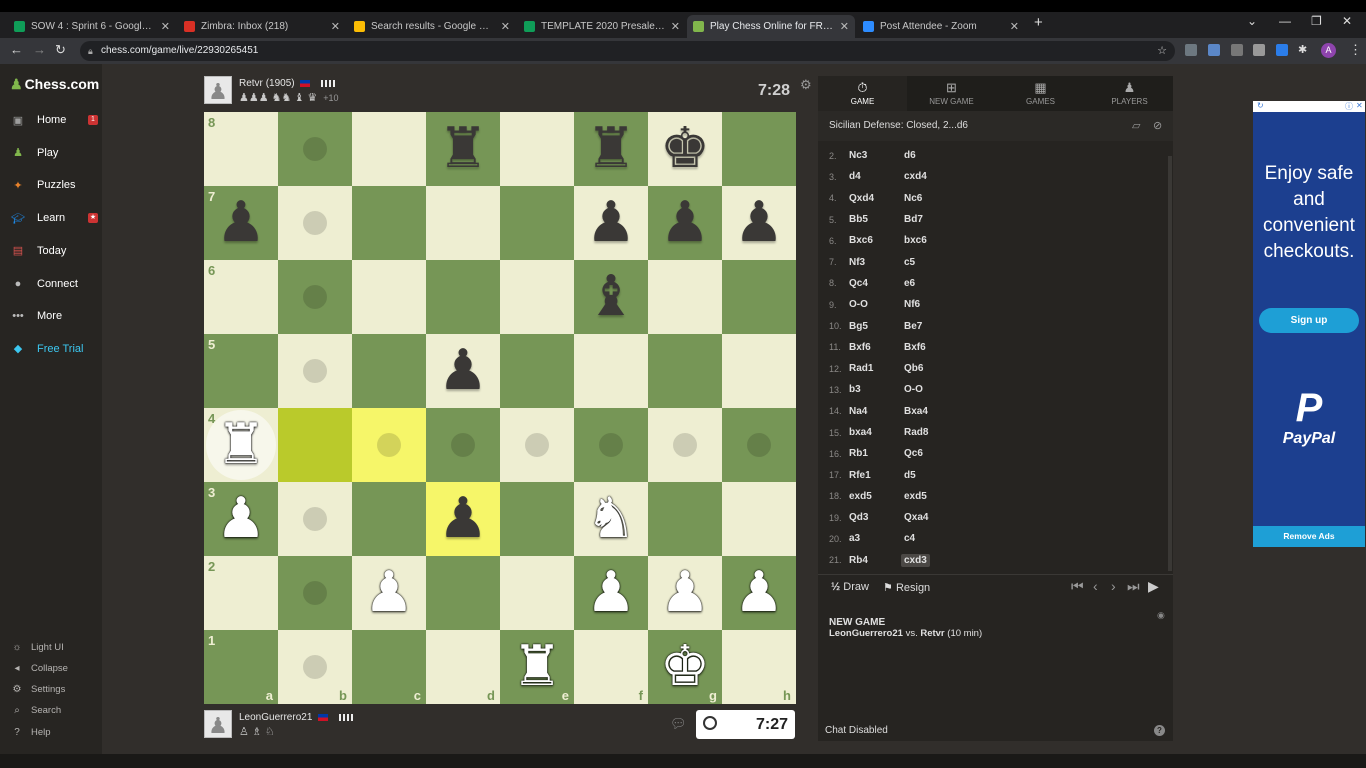 The width and height of the screenshot is (1366, 768). I want to click on square-c3, so click(389, 519).